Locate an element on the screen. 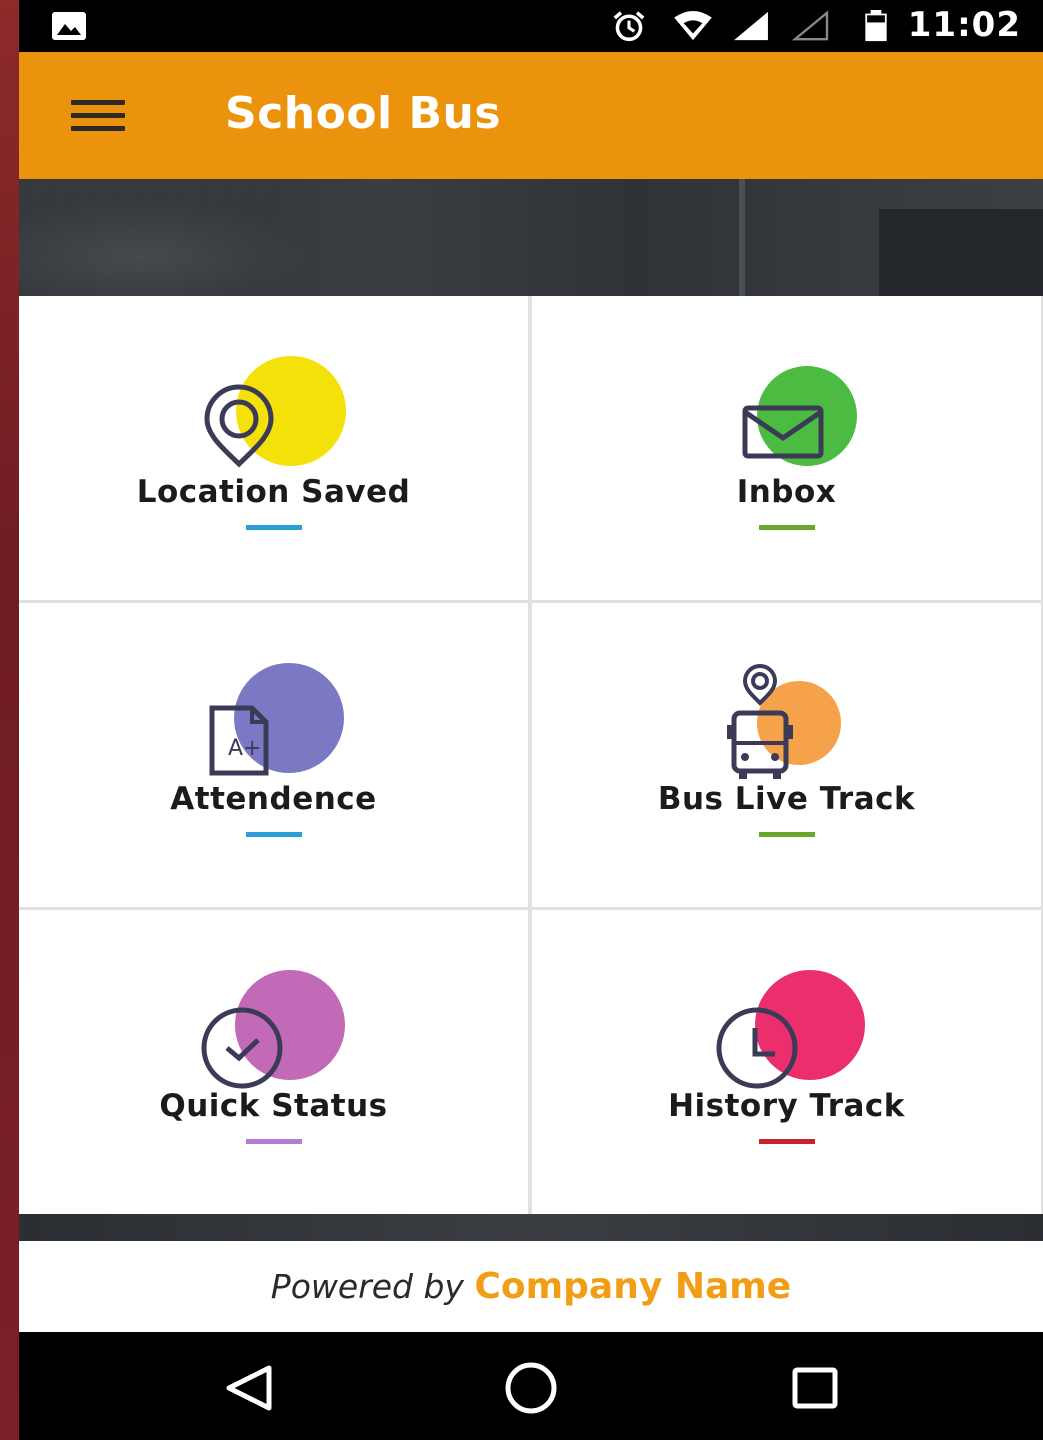 Image resolution: width=1043 pixels, height=1440 pixels. envelope-icon is located at coordinates (799, 416).